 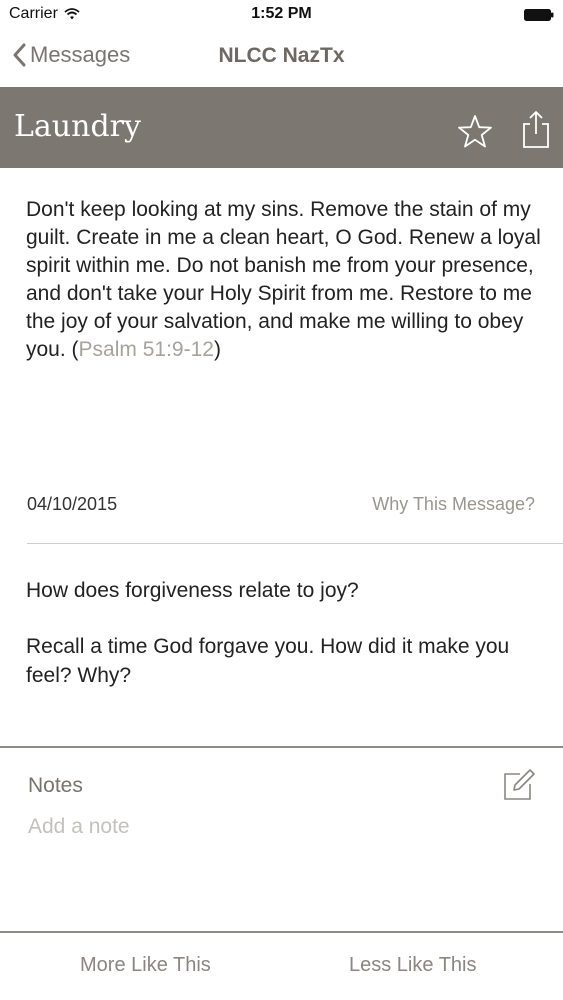 I want to click on status-time: 1:52 PM, so click(x=281, y=13).